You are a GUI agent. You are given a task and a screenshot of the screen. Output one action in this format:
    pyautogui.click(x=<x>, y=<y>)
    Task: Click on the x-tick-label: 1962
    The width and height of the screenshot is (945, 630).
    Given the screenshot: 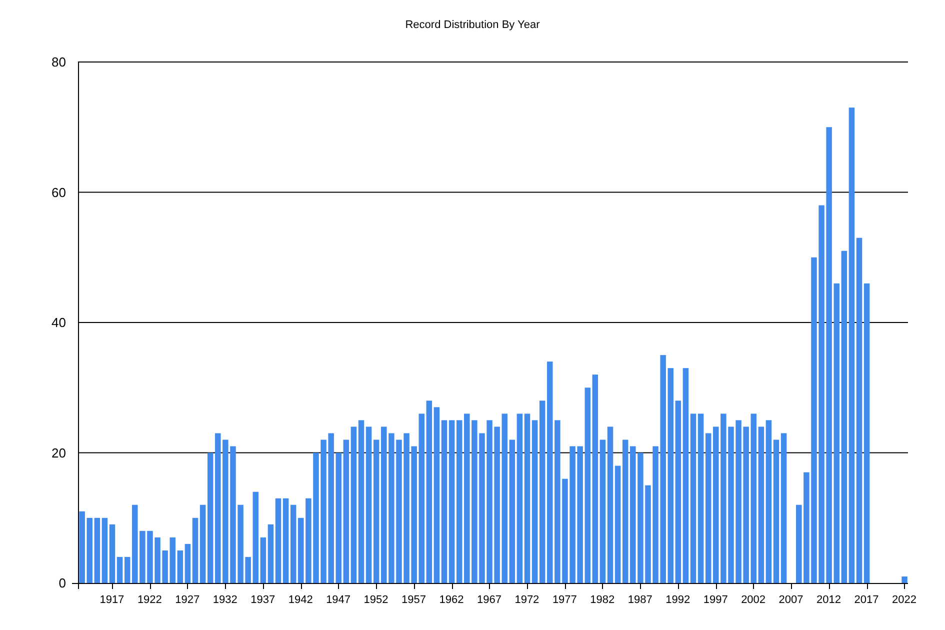 What is the action you would take?
    pyautogui.click(x=451, y=600)
    